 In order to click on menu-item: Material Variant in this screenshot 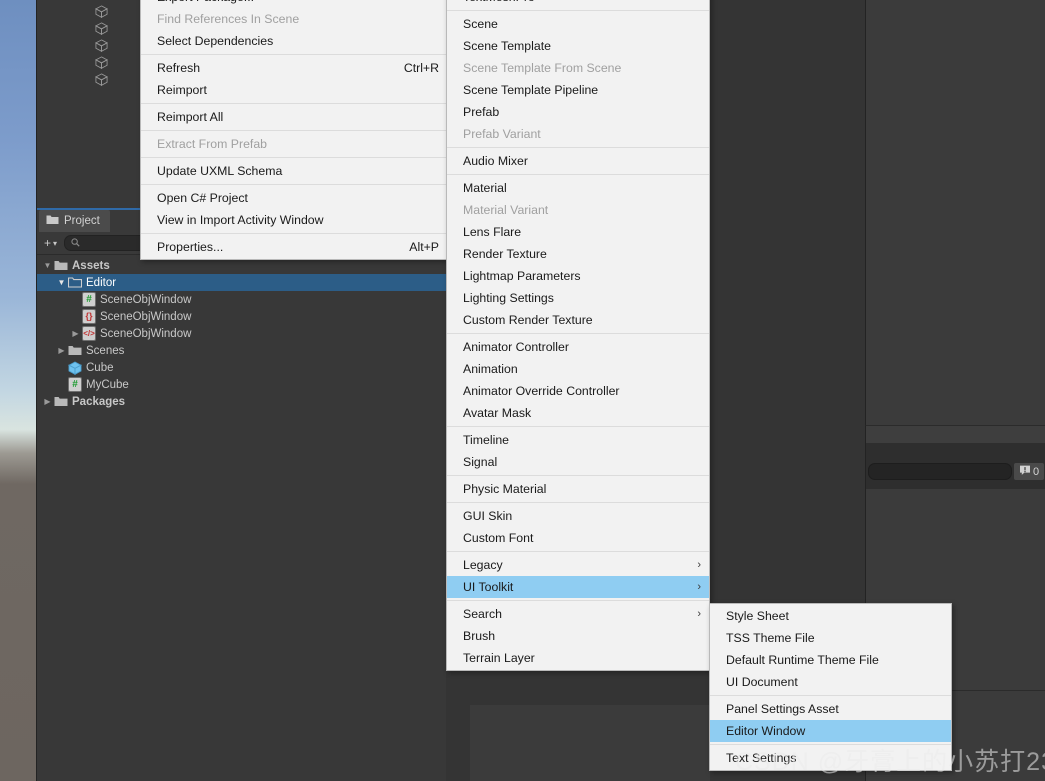, I will do `click(578, 210)`.